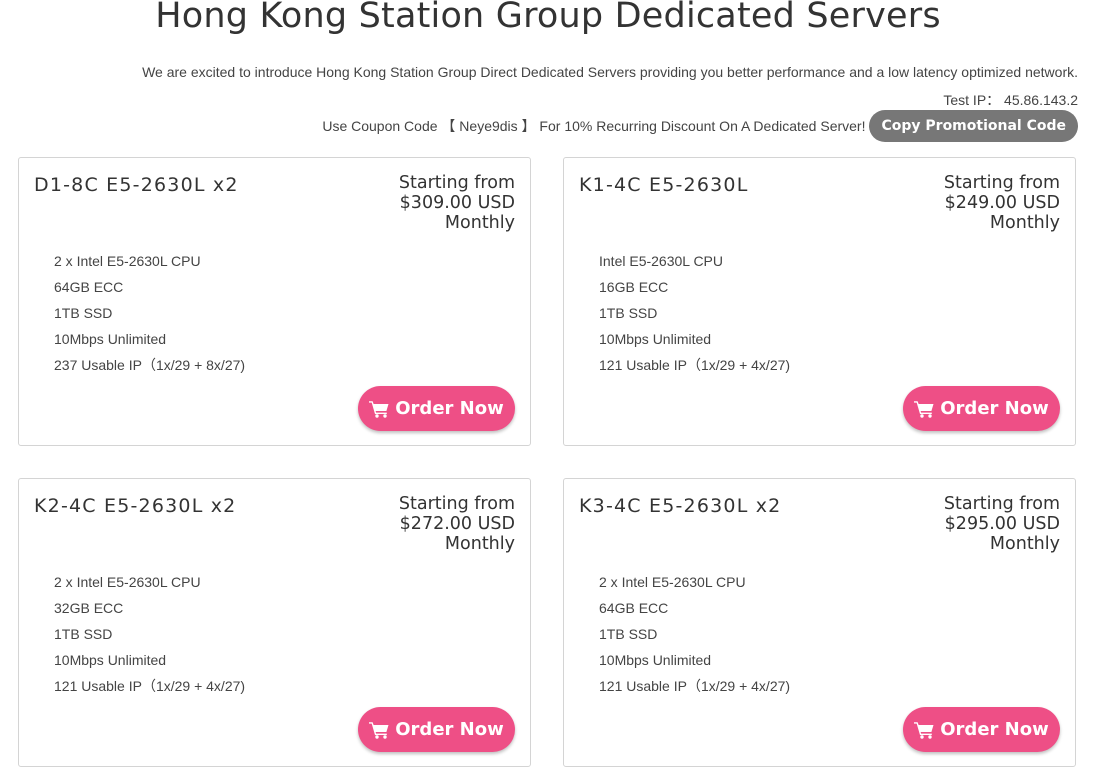  What do you see at coordinates (150, 365) in the screenshot?
I see `spec-ips: 237 Usable IP（1x/29 + 8x/27)` at bounding box center [150, 365].